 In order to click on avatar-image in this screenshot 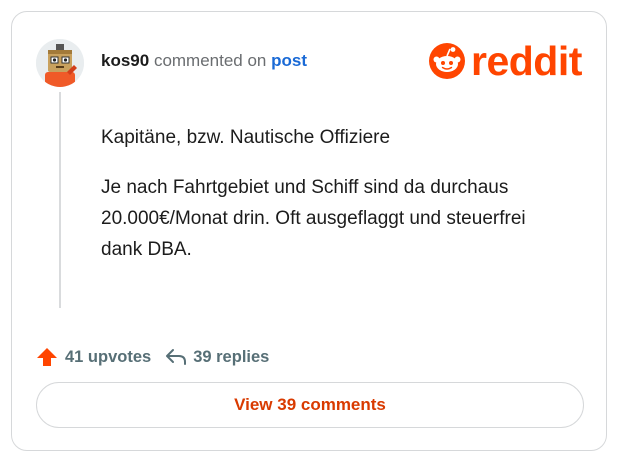, I will do `click(60, 63)`.